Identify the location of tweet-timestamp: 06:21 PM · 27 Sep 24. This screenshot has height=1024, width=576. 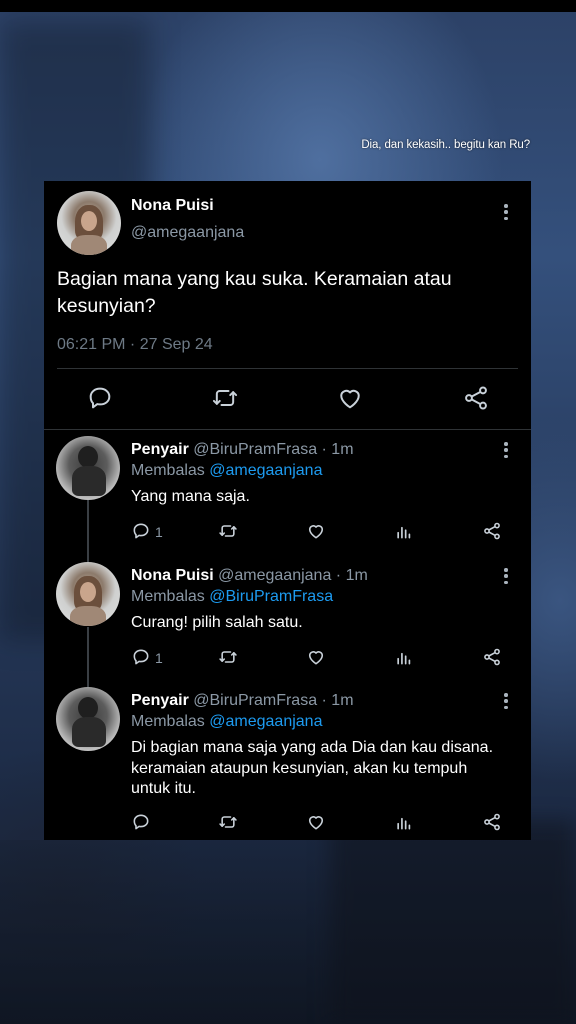
(135, 344).